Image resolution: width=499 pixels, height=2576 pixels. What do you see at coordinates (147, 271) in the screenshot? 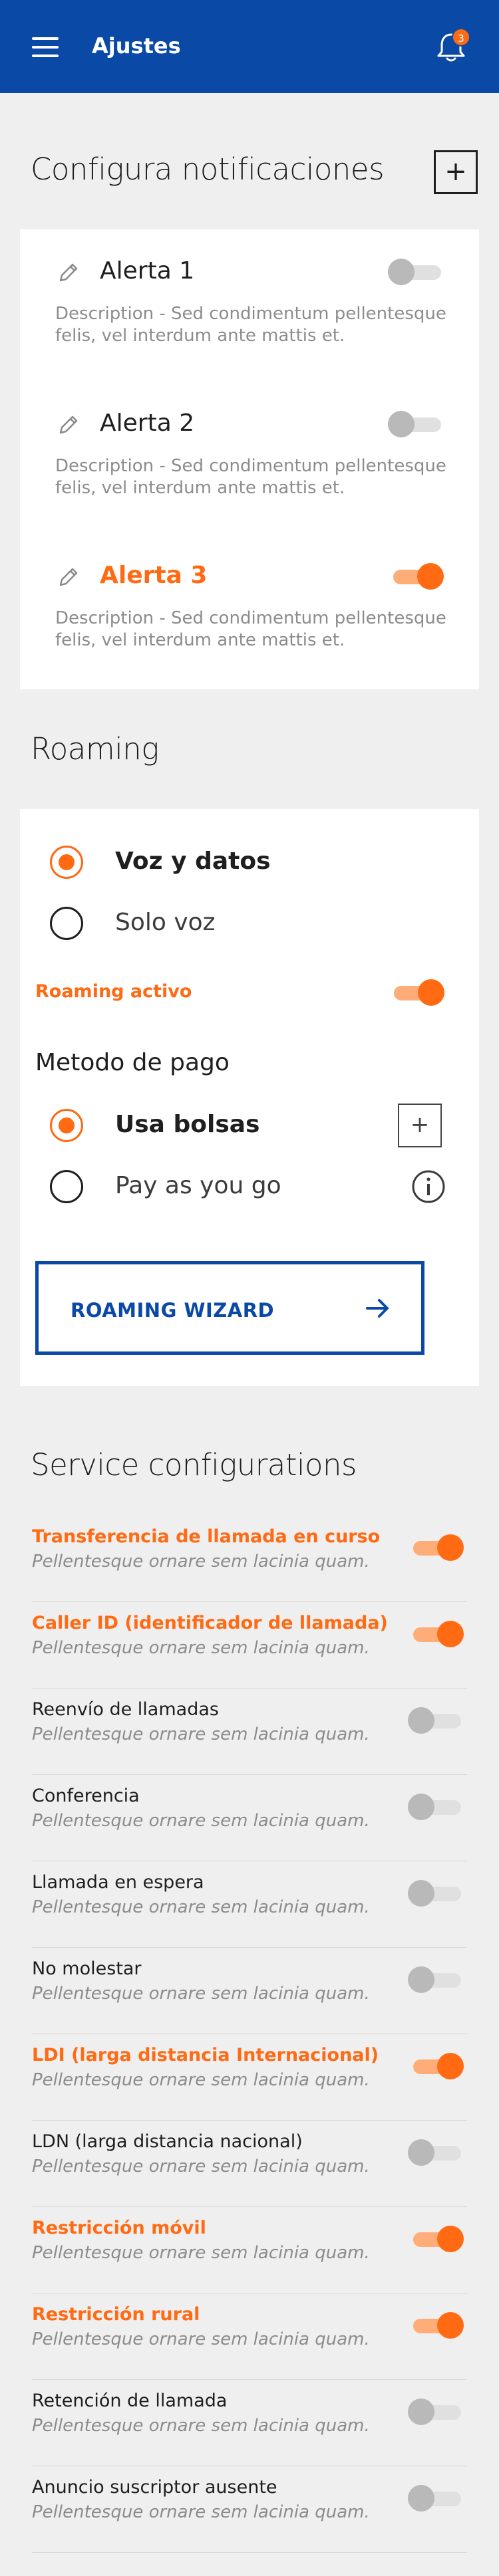
I see `alert-1-name: Alerta 1` at bounding box center [147, 271].